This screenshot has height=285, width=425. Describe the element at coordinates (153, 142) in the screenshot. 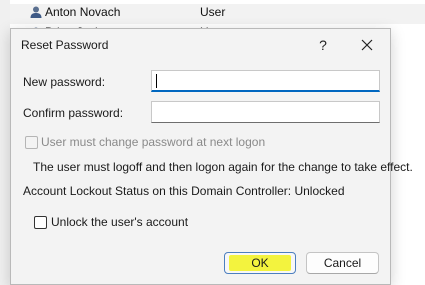

I see `must-change-password-label: User must change password at next logon` at that location.